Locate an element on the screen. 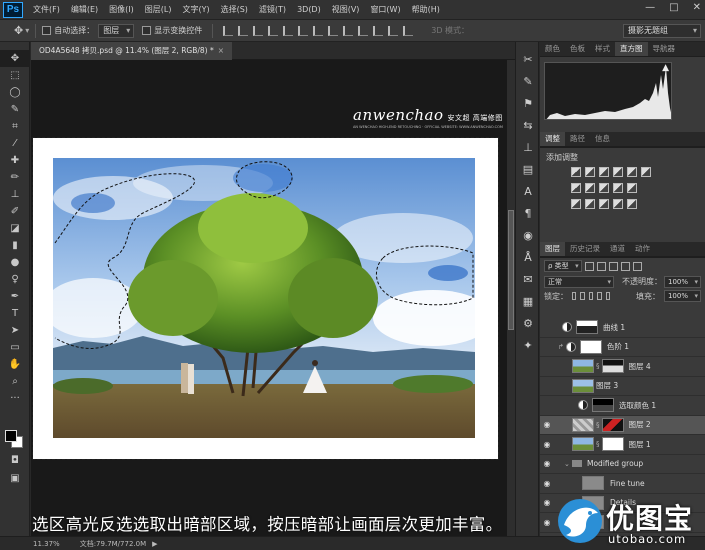 The width and height of the screenshot is (705, 550). canvas-vertical-scrollbar is located at coordinates (511, 298).